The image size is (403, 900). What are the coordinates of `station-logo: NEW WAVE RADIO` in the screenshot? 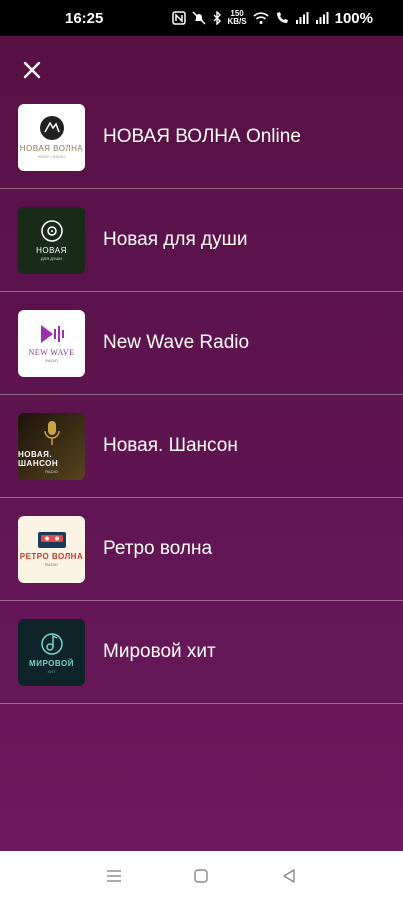 It's located at (51, 343).